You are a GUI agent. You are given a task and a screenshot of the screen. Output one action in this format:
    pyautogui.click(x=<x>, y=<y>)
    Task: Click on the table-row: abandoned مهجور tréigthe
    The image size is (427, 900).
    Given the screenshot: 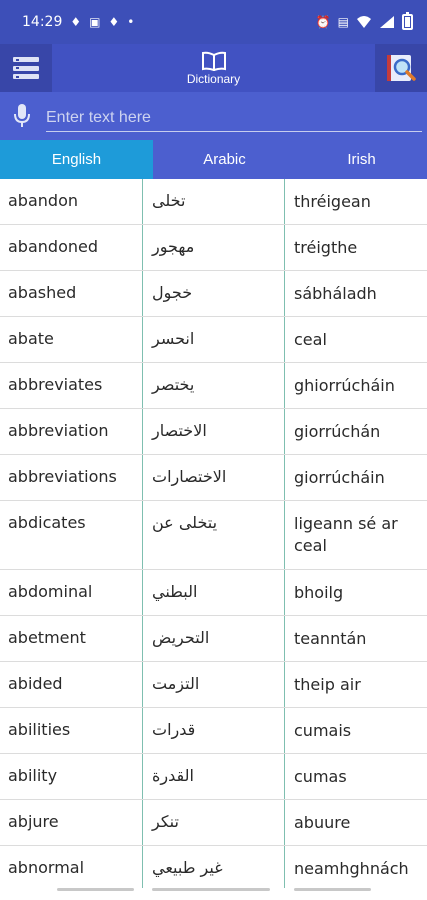 What is the action you would take?
    pyautogui.click(x=213, y=248)
    